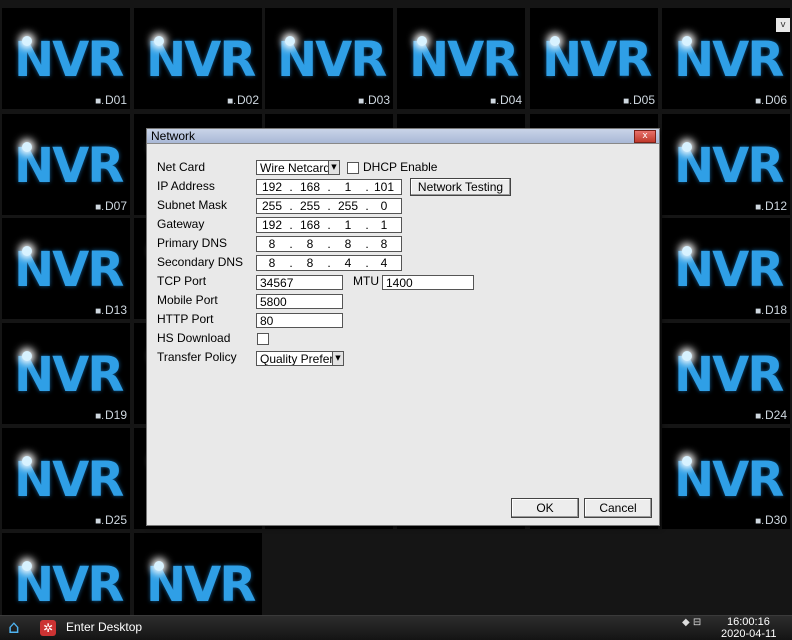 The image size is (792, 640). I want to click on ip-octet-3: 1, so click(348, 187).